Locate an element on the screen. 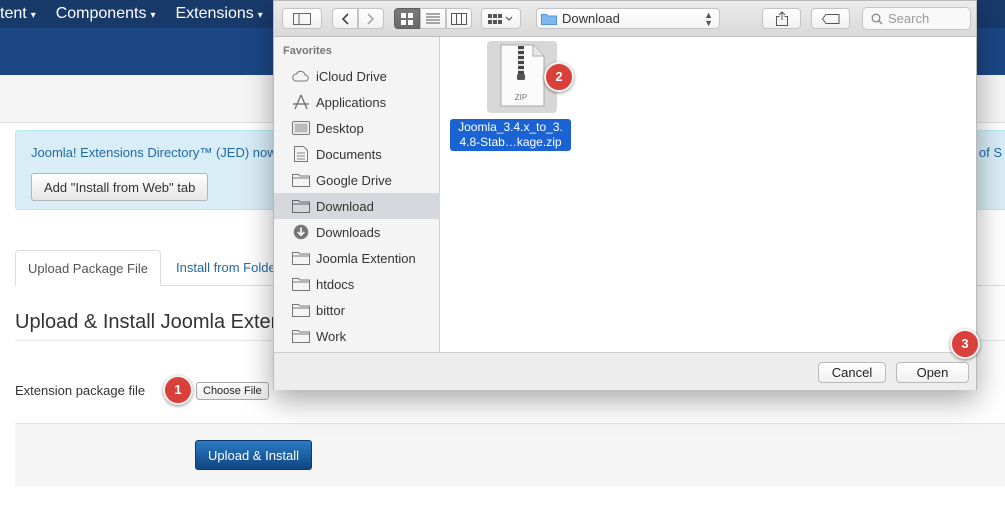  dialog-footer: Cancel Open is located at coordinates (625, 371).